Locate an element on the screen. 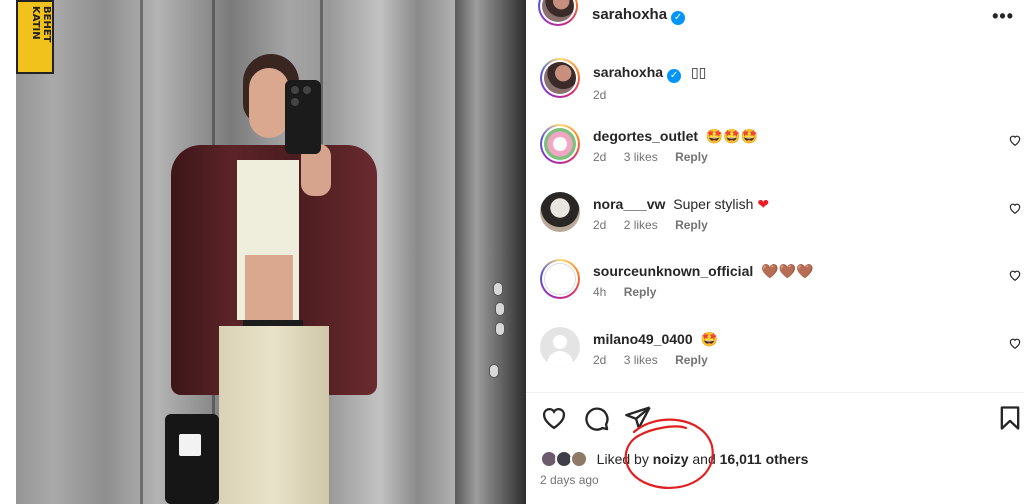 This screenshot has height=504, width=1024. comment-text: milano49_0400 🤩 is located at coordinates (655, 339).